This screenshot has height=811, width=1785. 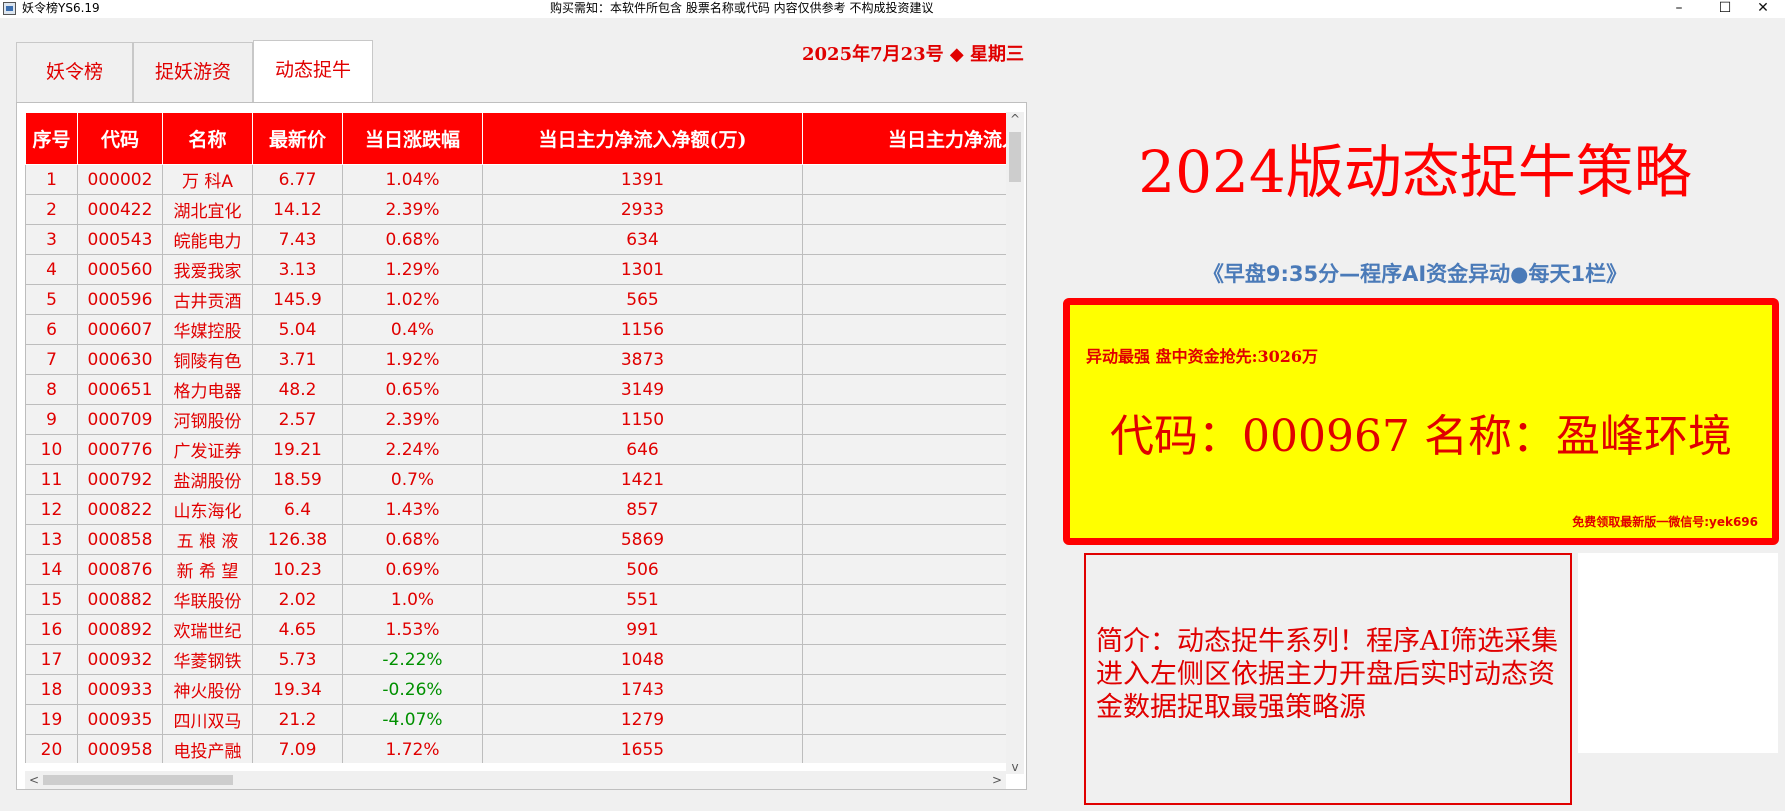 What do you see at coordinates (51, 138) in the screenshot?
I see `column-header: 序号` at bounding box center [51, 138].